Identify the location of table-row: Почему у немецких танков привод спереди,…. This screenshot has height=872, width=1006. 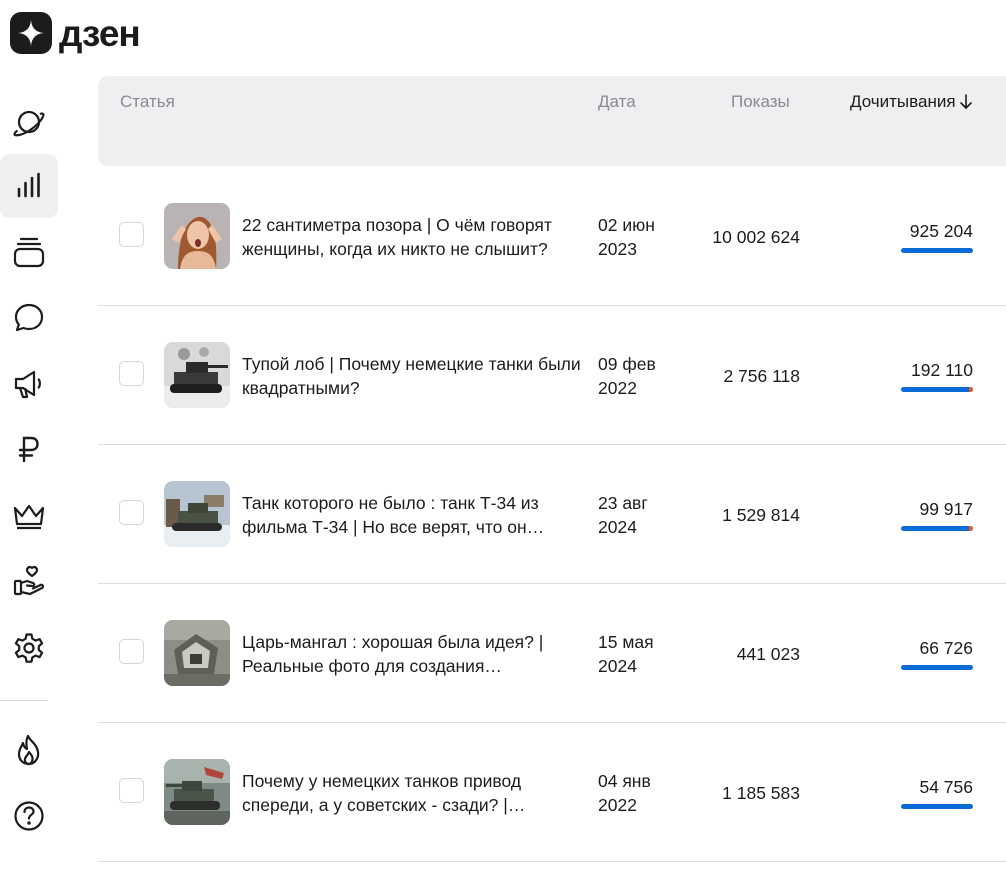
(552, 792).